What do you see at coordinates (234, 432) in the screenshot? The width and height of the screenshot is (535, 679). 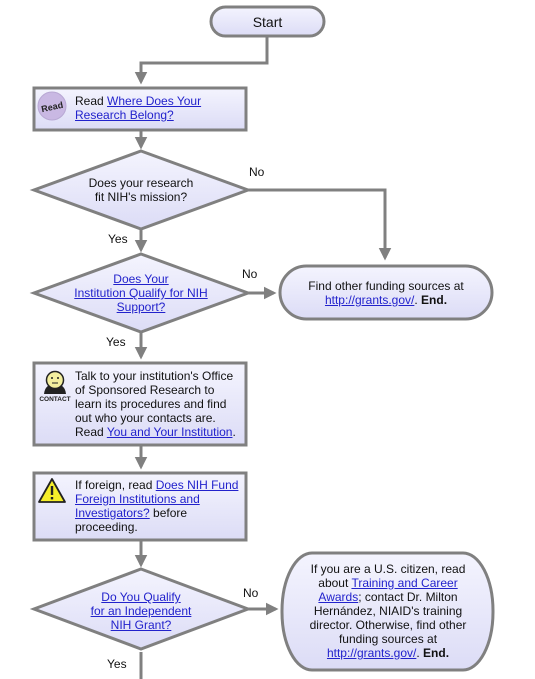 I see `contact-step-punct: .` at bounding box center [234, 432].